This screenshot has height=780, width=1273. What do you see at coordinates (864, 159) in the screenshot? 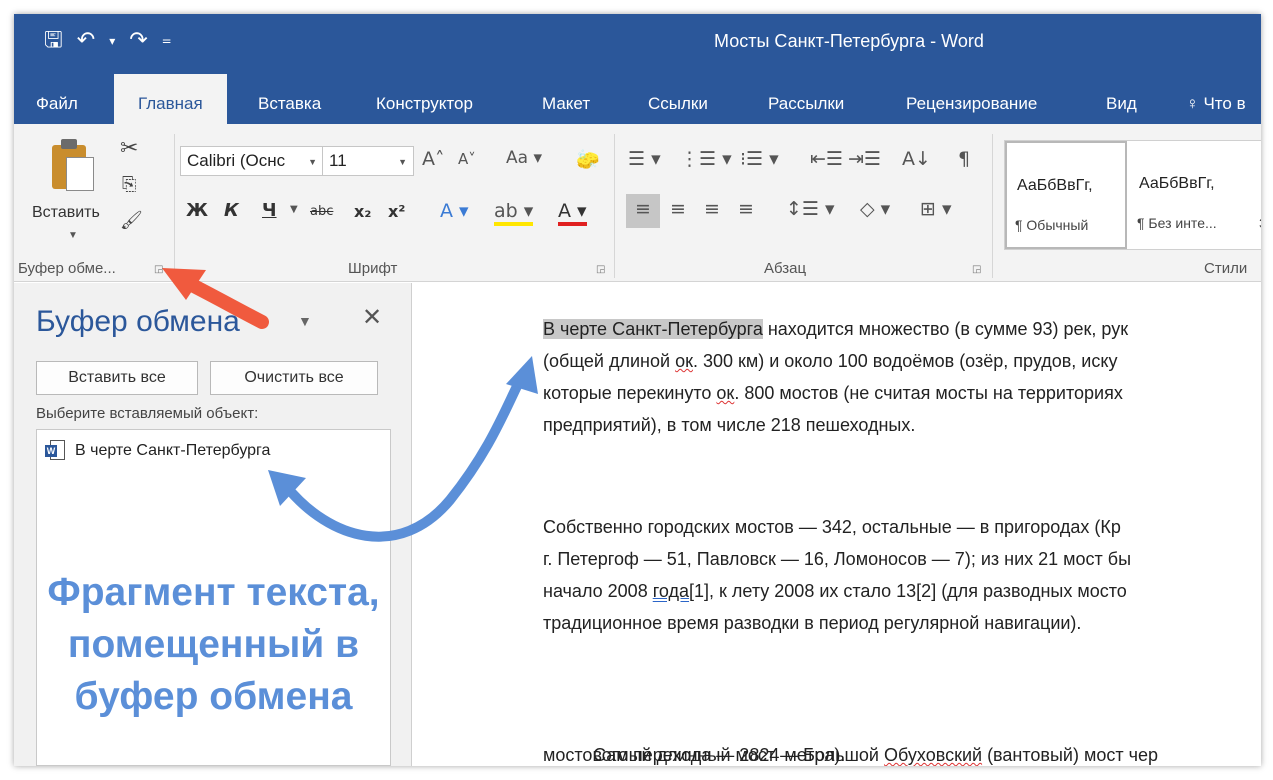
I see `increase-indent-icon: ⇥☰` at bounding box center [864, 159].